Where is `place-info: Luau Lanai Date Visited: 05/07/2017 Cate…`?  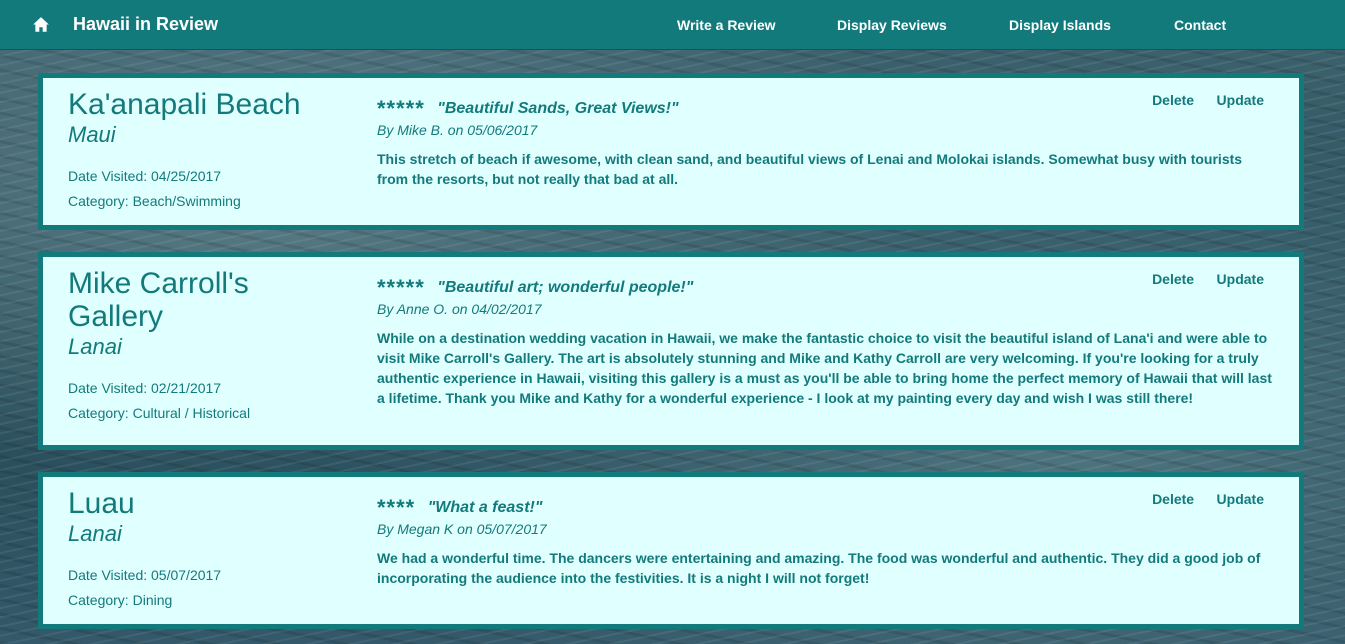 place-info: Luau Lanai Date Visited: 05/07/2017 Cate… is located at coordinates (203, 548).